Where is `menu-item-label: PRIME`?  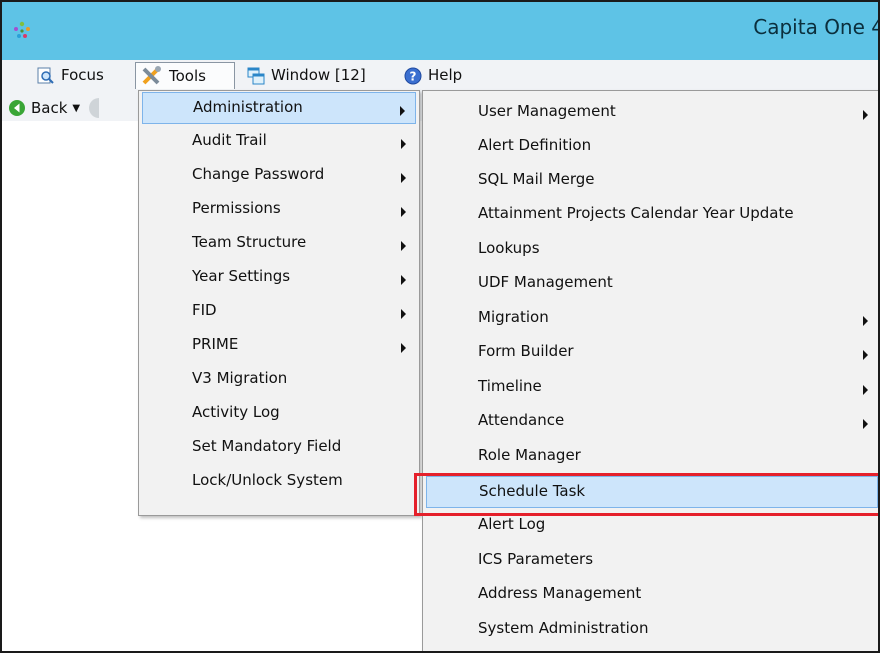
menu-item-label: PRIME is located at coordinates (215, 344).